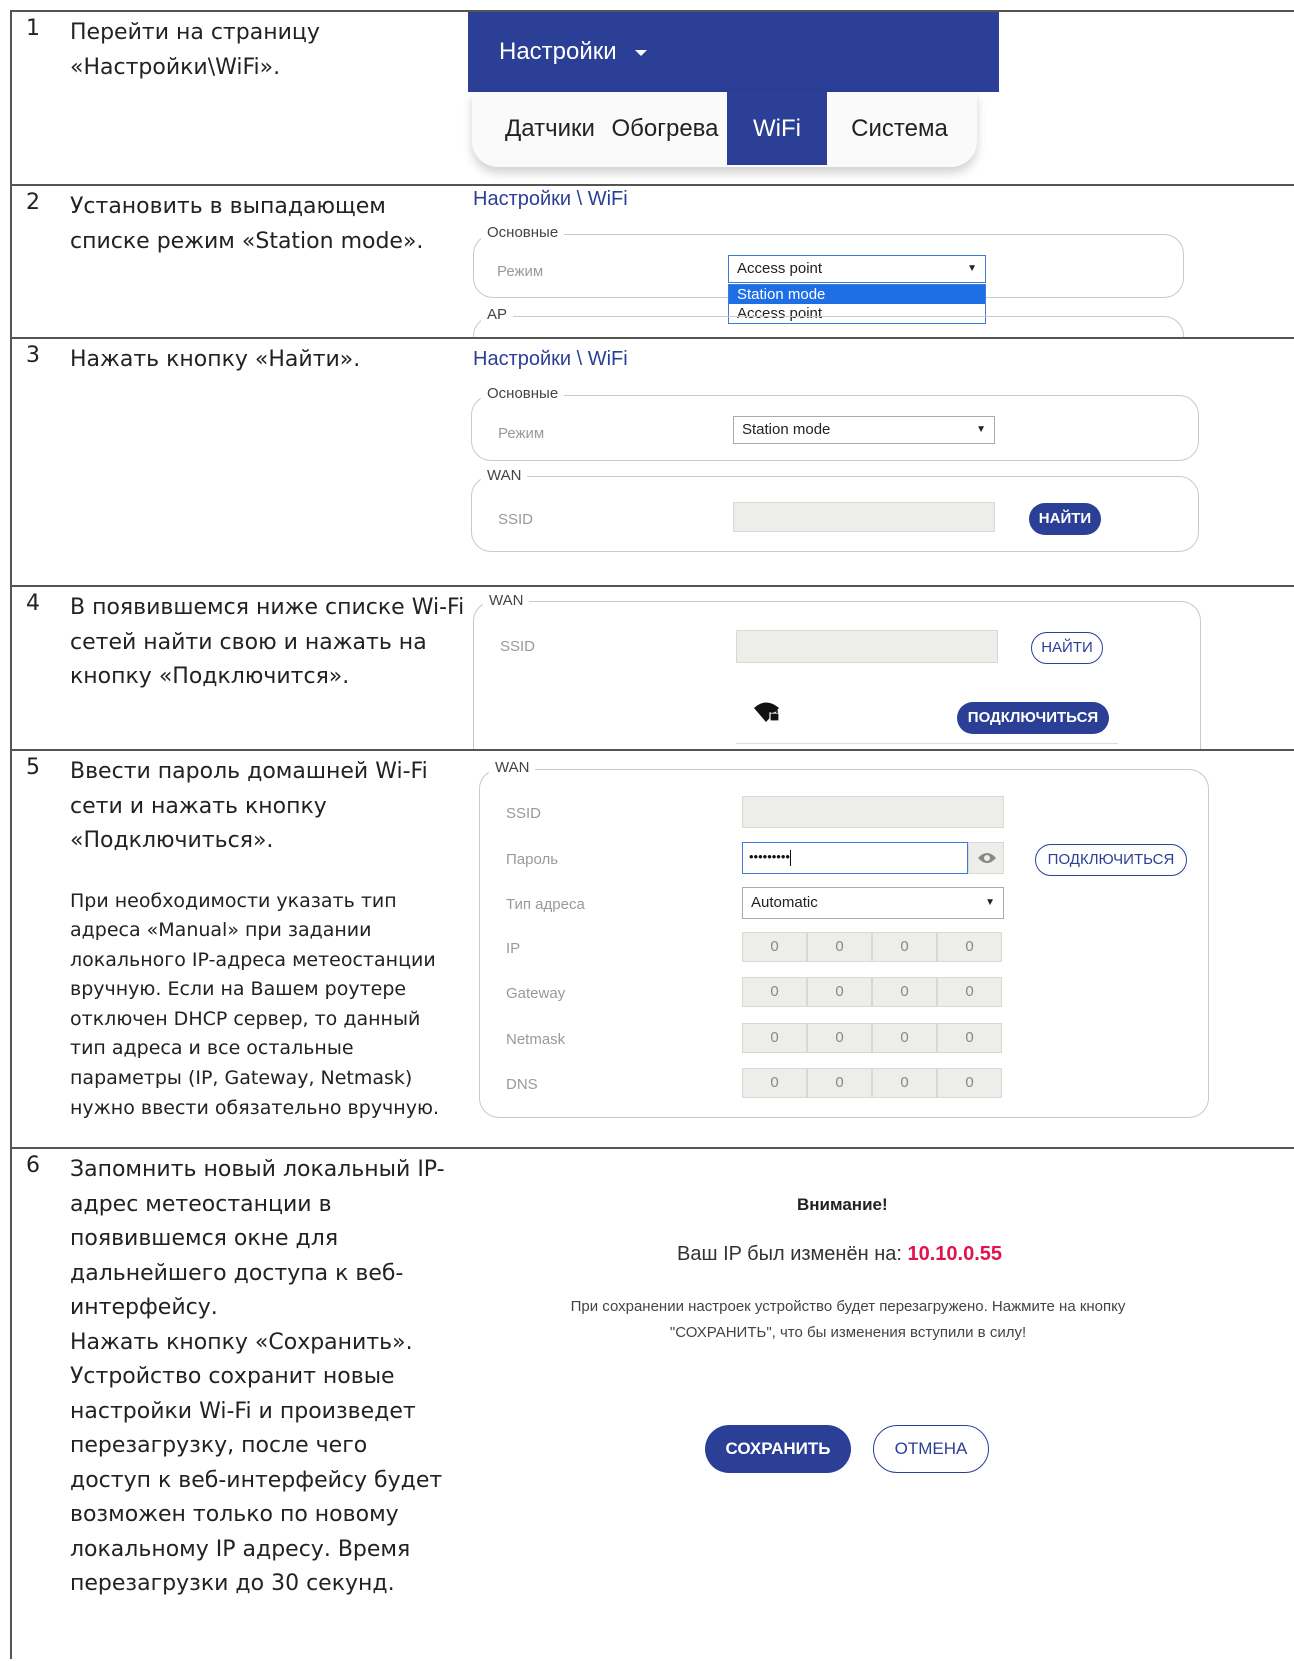  I want to click on main-legend: Основные, so click(523, 232).